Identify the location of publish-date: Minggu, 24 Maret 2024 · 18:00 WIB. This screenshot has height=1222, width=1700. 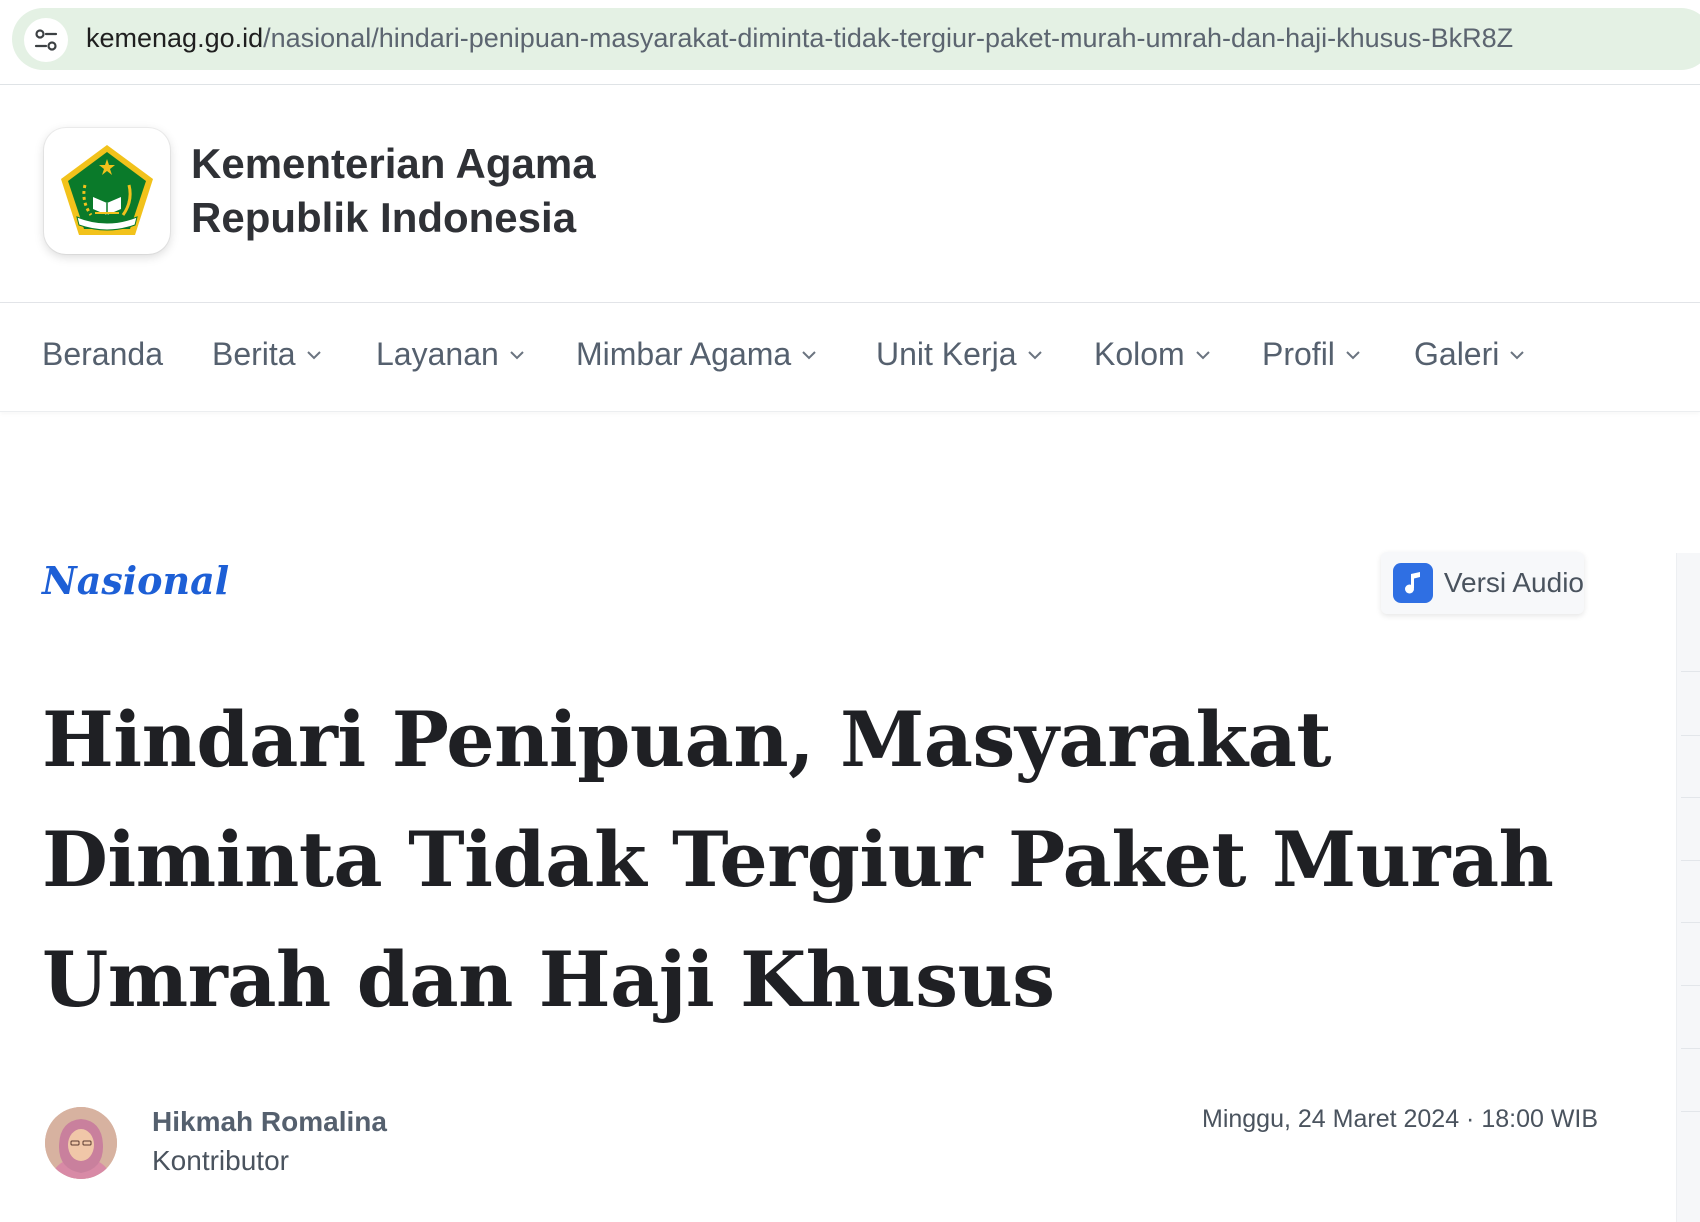
(1400, 1119).